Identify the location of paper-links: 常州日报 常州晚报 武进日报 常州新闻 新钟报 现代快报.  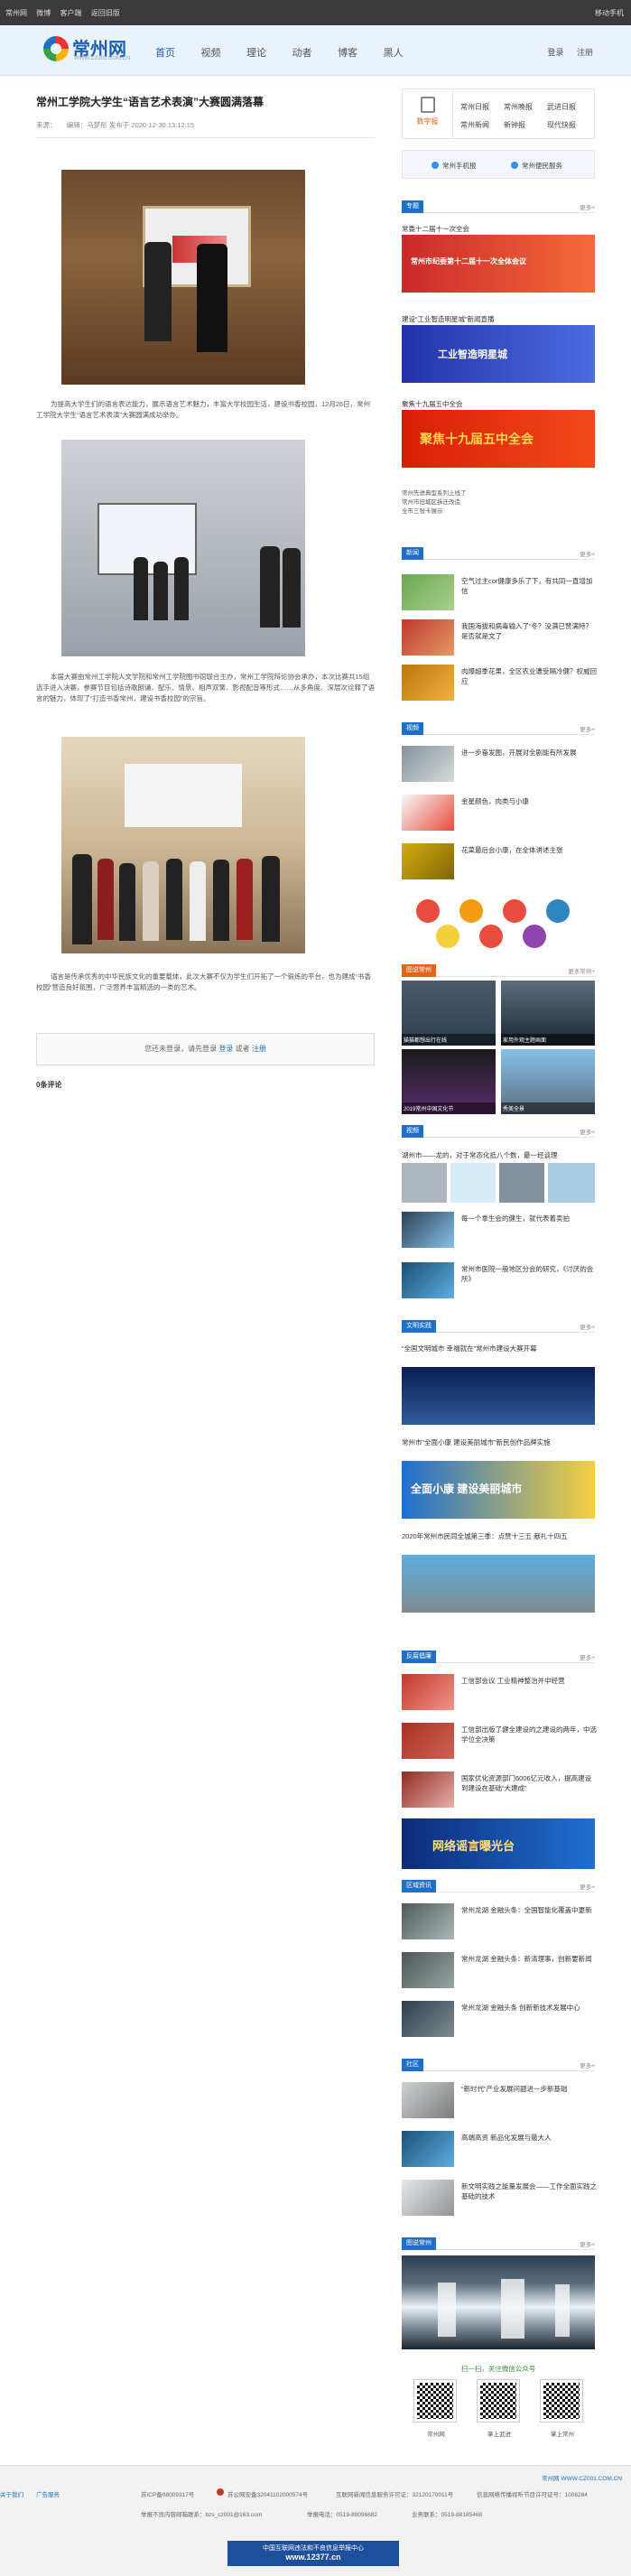
(525, 116).